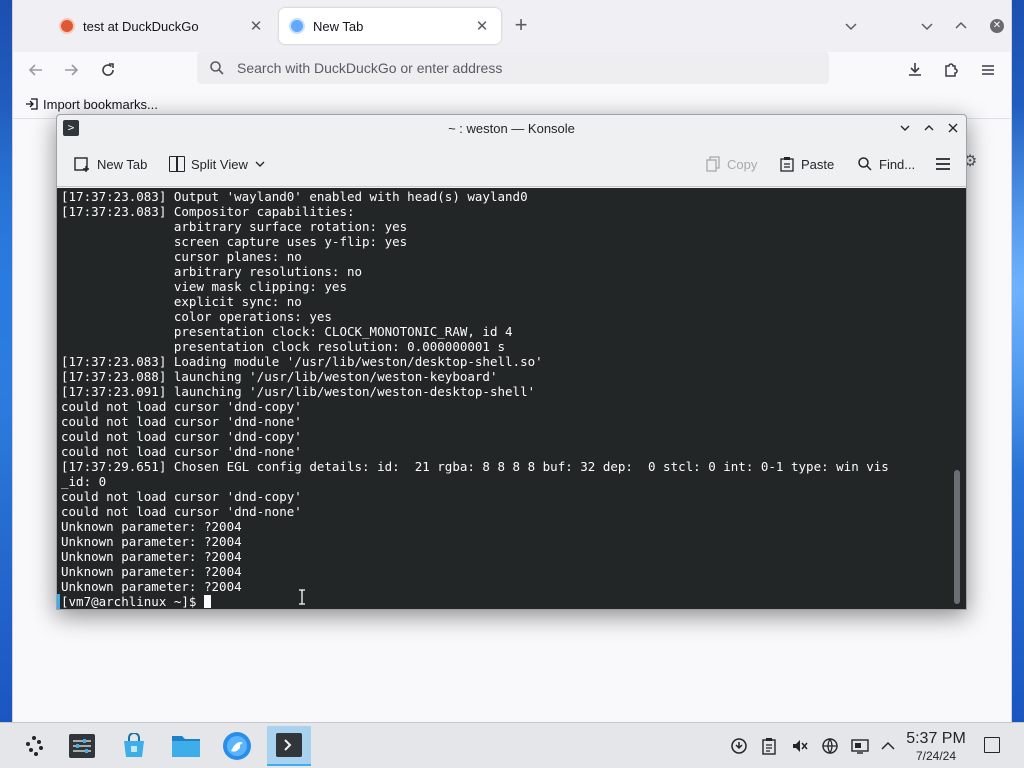  I want to click on new-tab-label: New Tab, so click(122, 164).